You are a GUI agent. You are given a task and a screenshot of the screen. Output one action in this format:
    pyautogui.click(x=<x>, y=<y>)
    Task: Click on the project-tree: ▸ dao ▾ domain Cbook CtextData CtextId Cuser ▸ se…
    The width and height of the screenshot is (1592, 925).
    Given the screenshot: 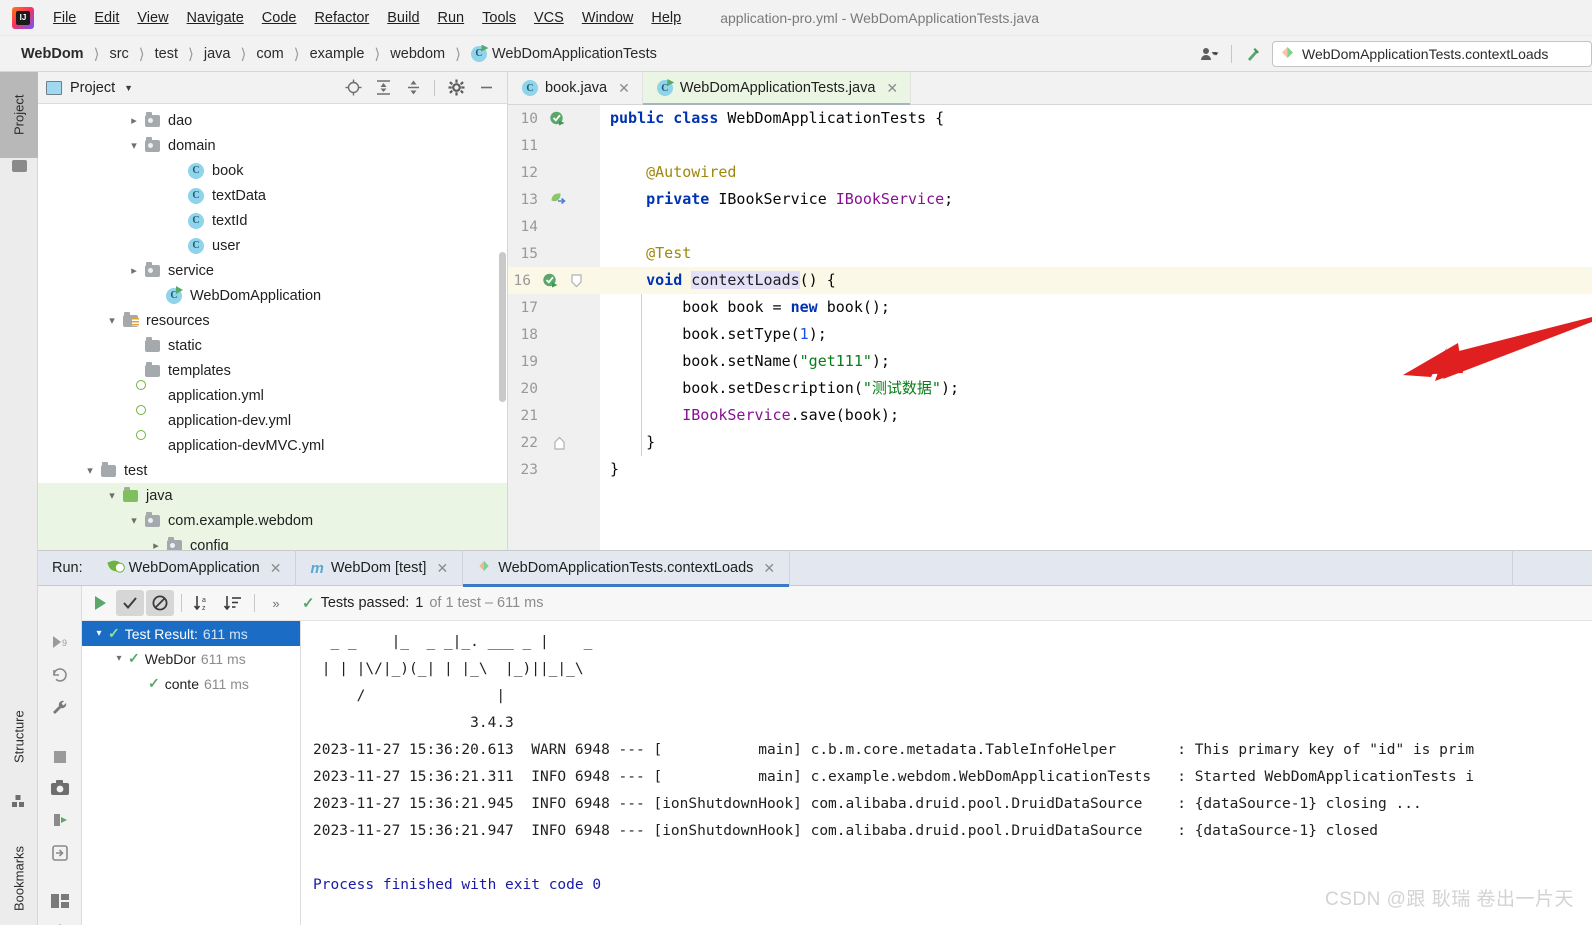 What is the action you would take?
    pyautogui.click(x=272, y=327)
    